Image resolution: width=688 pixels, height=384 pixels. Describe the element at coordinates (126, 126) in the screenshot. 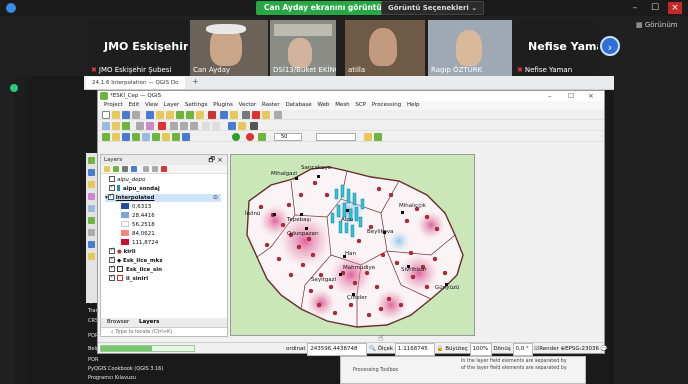

I see `add-feature-icon` at that location.